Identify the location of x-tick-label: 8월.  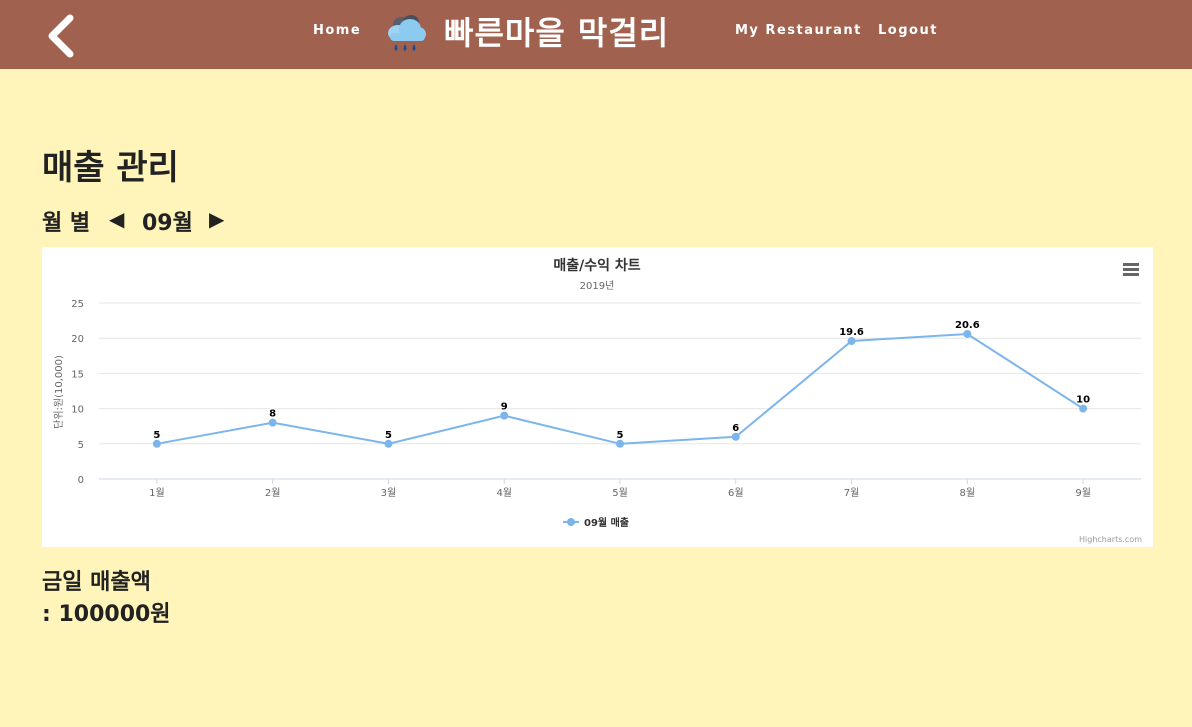
(968, 493).